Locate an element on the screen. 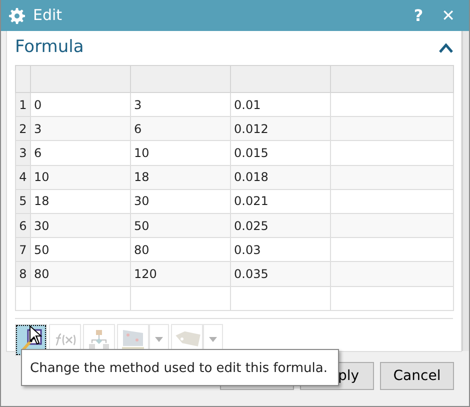 The width and height of the screenshot is (470, 407). window-title: Edit is located at coordinates (48, 15).